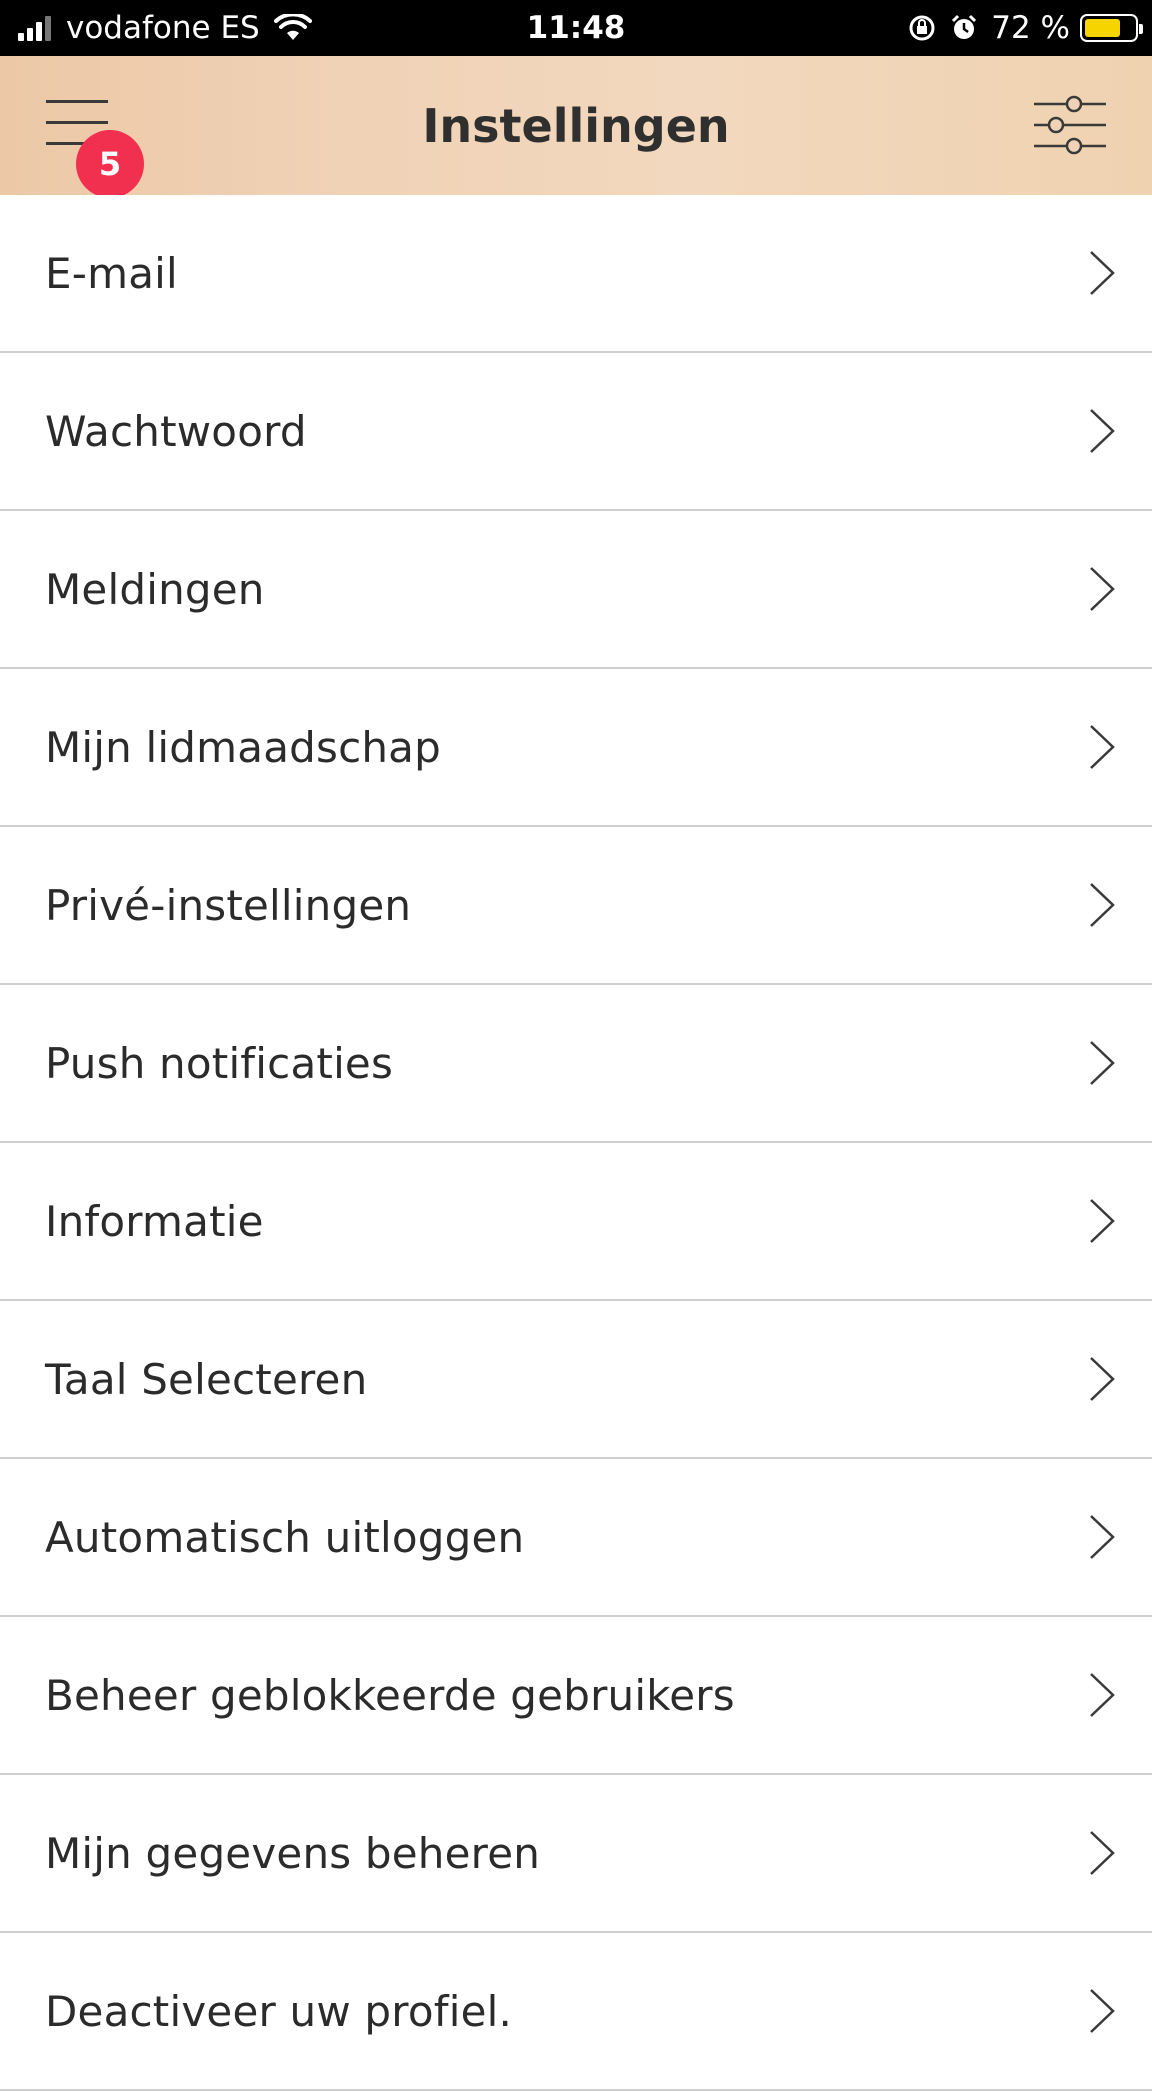  Describe the element at coordinates (576, 748) in the screenshot. I see `settings-row: Mijn lidmaadschap` at that location.